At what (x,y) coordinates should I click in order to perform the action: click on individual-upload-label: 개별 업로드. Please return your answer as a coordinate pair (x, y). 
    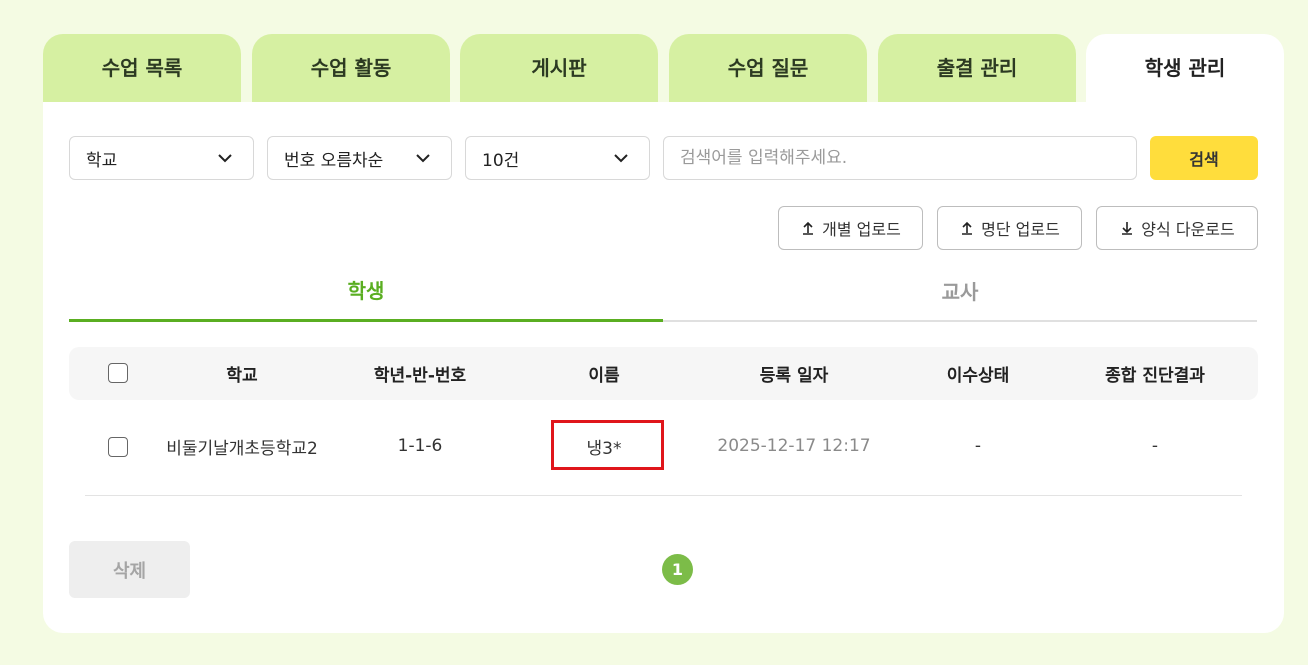
    Looking at the image, I should click on (861, 229).